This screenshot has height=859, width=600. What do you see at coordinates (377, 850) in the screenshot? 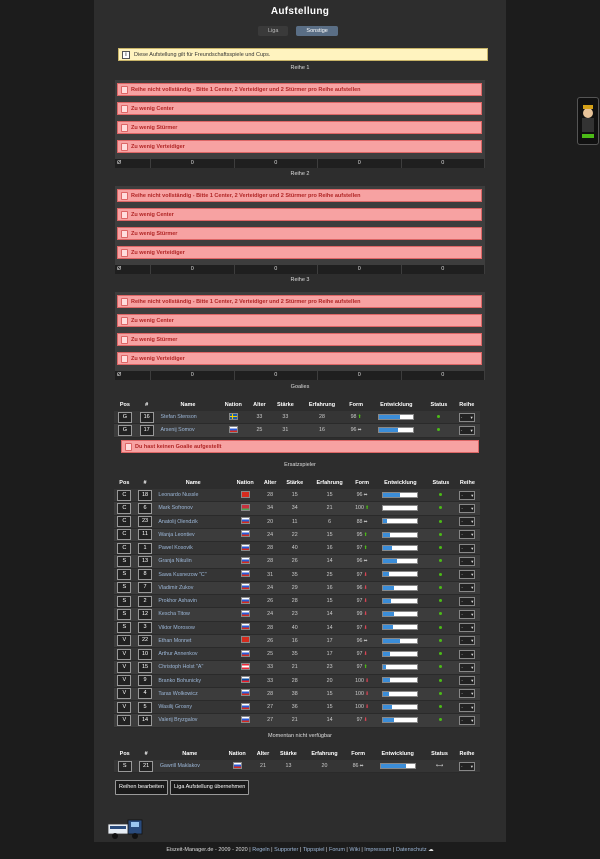
I see `footer-link-impressum: Impressum` at bounding box center [377, 850].